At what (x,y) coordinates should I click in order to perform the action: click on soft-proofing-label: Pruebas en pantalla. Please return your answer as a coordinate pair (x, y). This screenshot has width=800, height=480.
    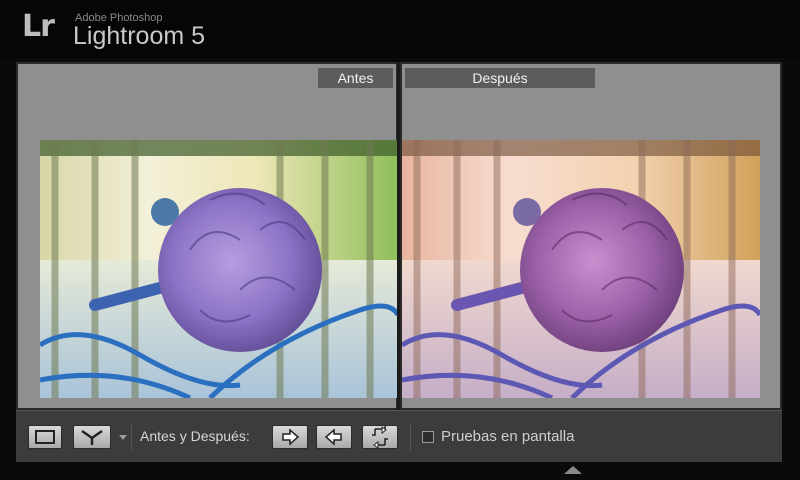
    Looking at the image, I should click on (507, 436).